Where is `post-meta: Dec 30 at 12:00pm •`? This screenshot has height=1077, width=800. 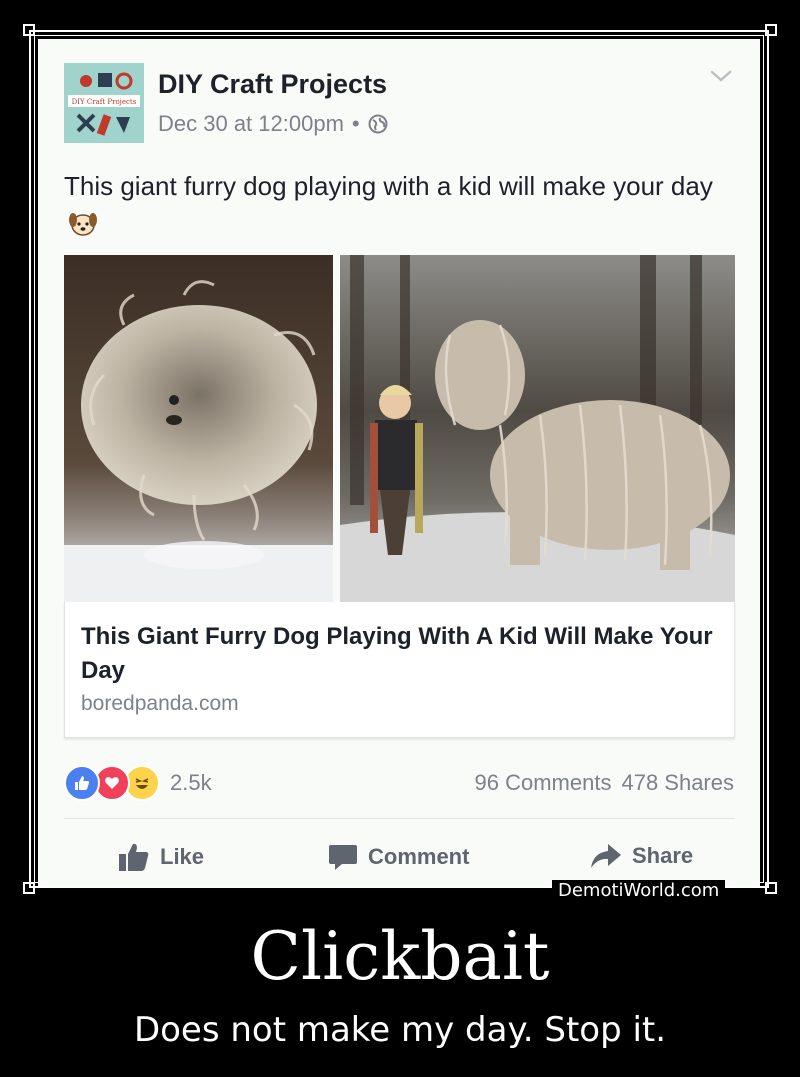
post-meta: Dec 30 at 12:00pm • is located at coordinates (273, 124).